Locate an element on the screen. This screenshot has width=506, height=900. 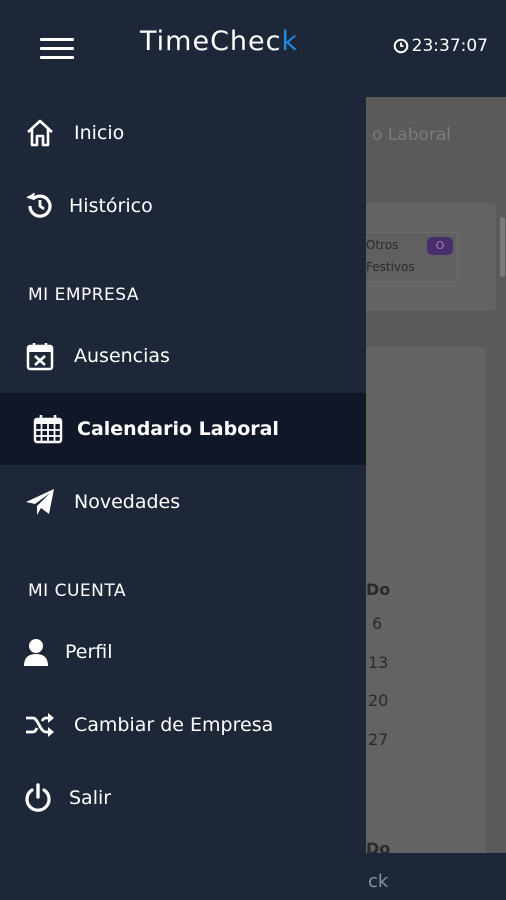
page-title-fragment: o Laboral is located at coordinates (412, 135).